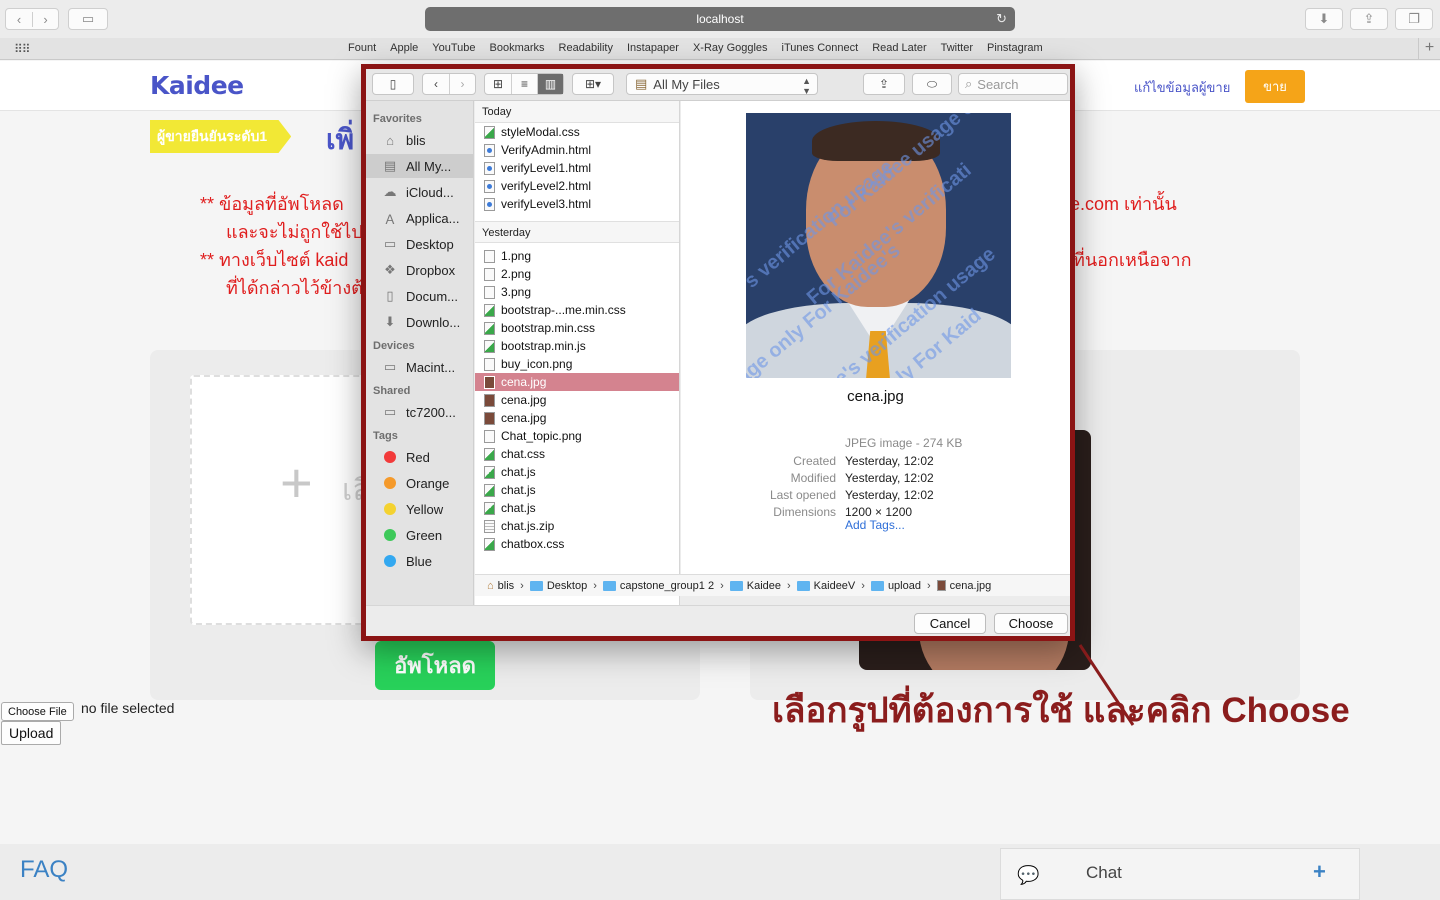 This screenshot has height=900, width=1440. Describe the element at coordinates (393, 84) in the screenshot. I see `toggle-sidebar-button: ▯` at that location.